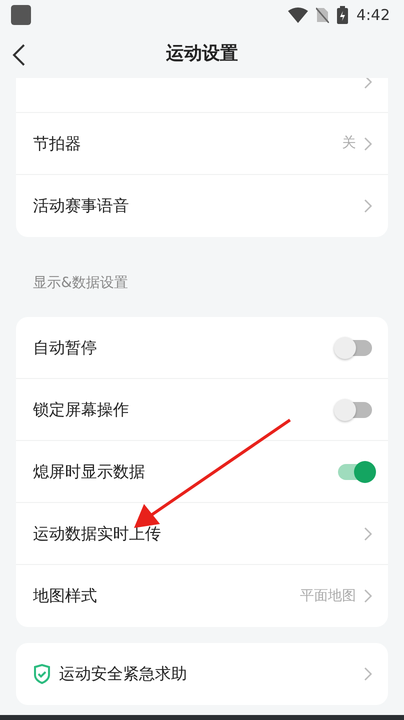 The width and height of the screenshot is (404, 720). What do you see at coordinates (373, 15) in the screenshot?
I see `status-time: 4:42` at bounding box center [373, 15].